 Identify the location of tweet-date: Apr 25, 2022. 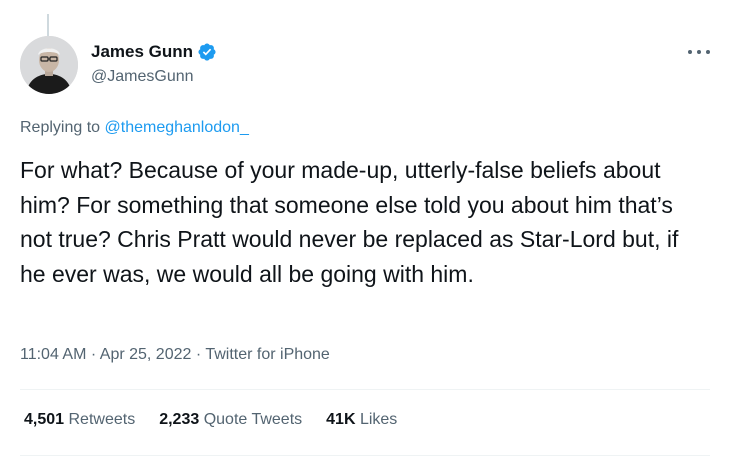
(146, 354).